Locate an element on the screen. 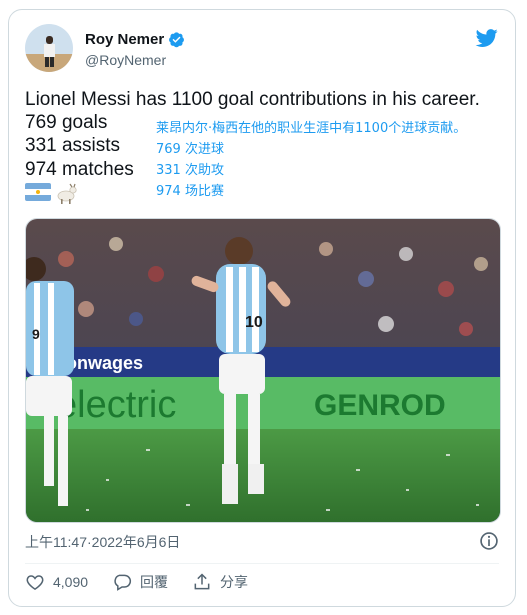  tweet-date: 2022年6月6日 is located at coordinates (136, 542).